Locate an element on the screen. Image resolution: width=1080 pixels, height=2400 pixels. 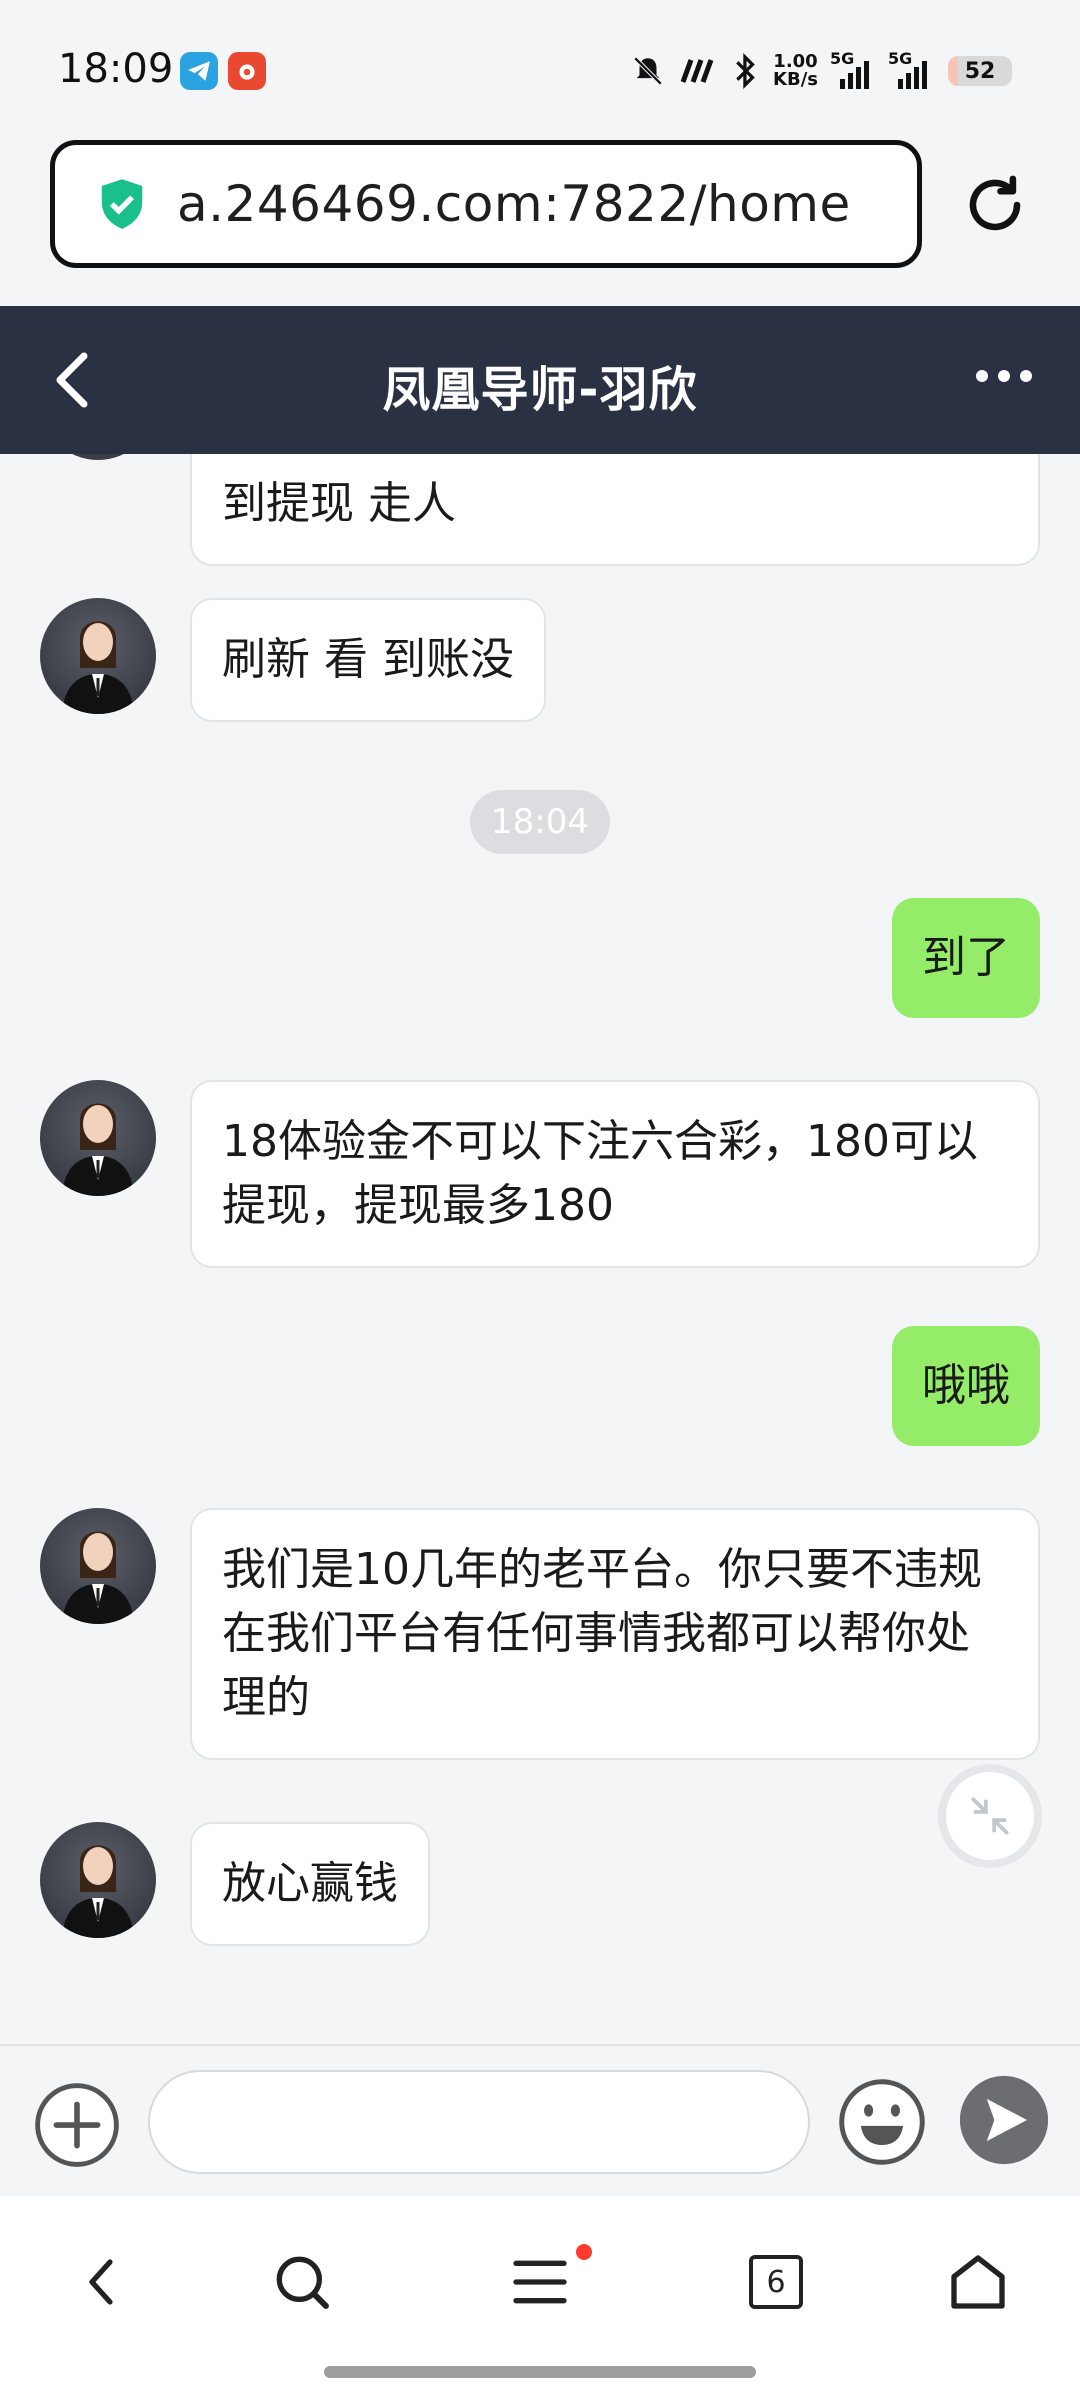
nav-back-button is located at coordinates (102, 2282).